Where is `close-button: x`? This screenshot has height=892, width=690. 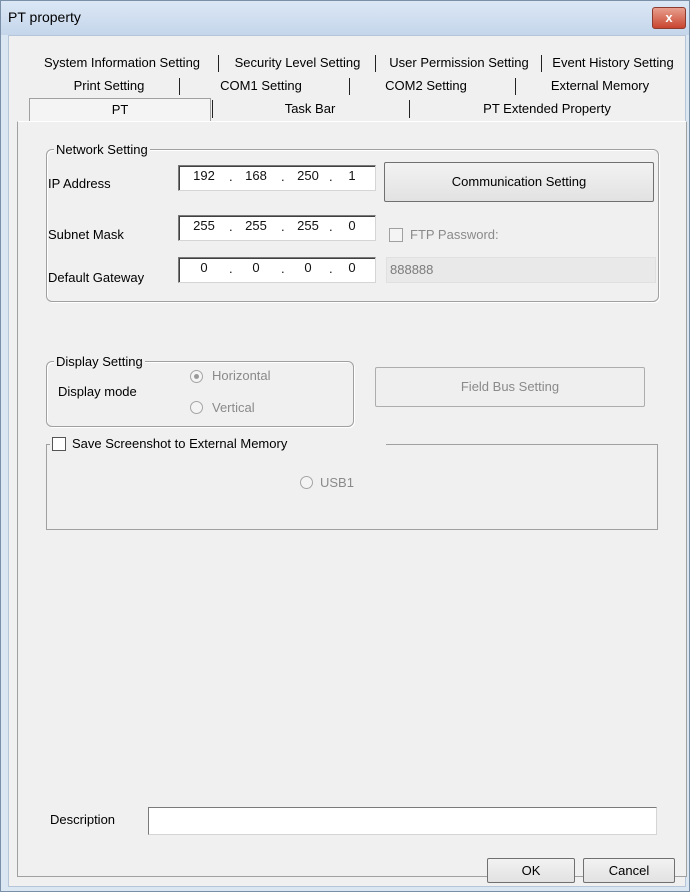
close-button: x is located at coordinates (669, 18).